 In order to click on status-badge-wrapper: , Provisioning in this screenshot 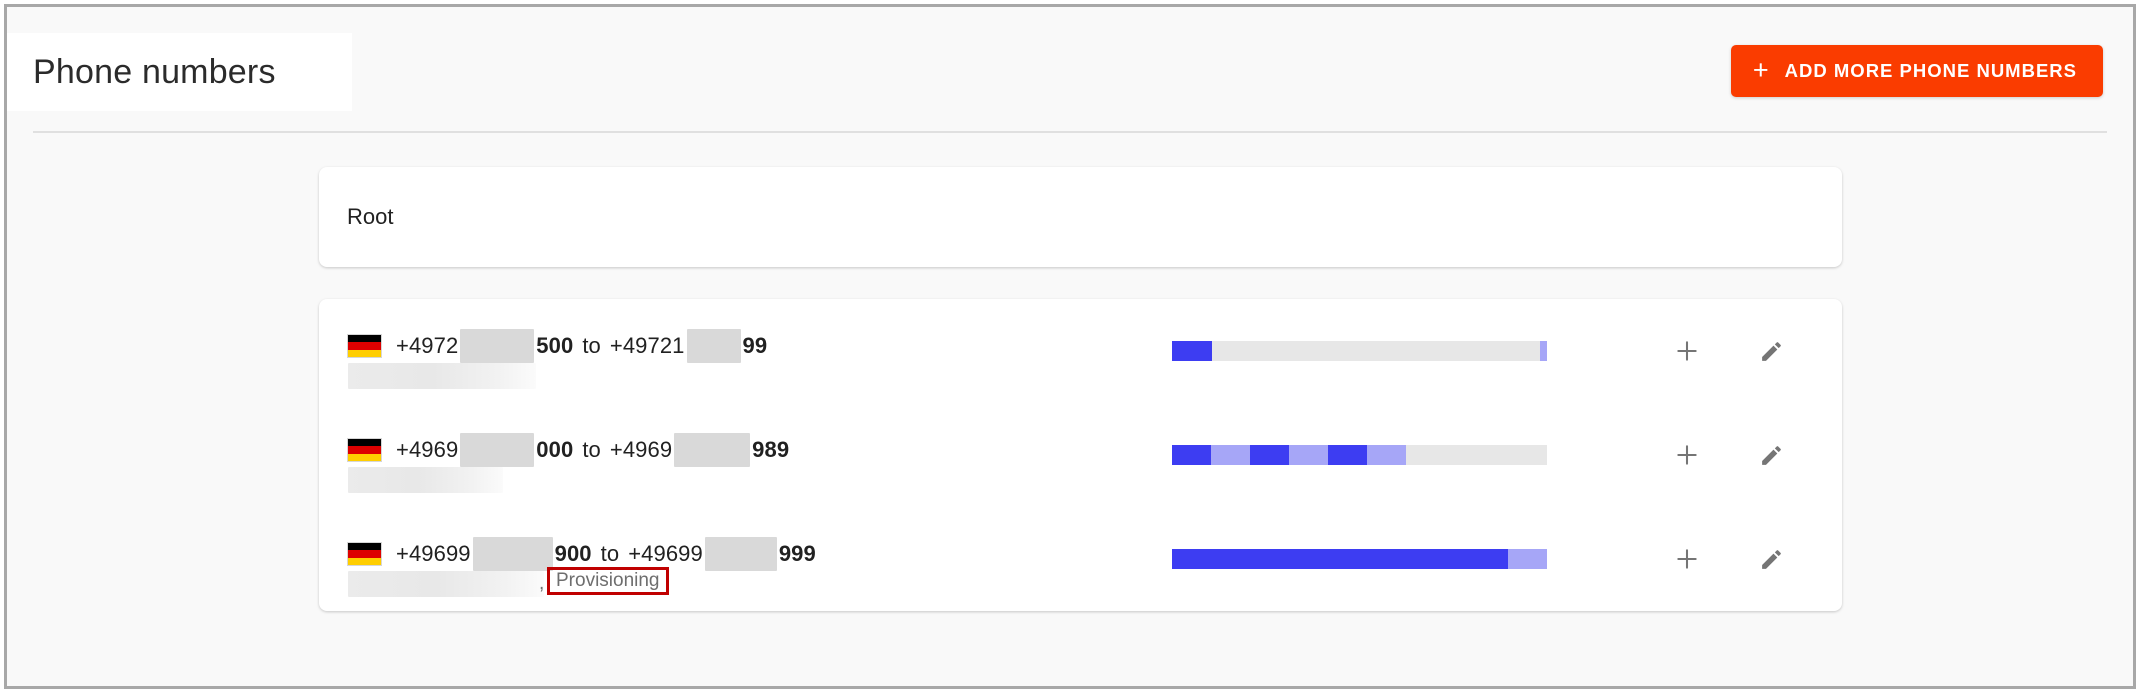, I will do `click(604, 581)`.